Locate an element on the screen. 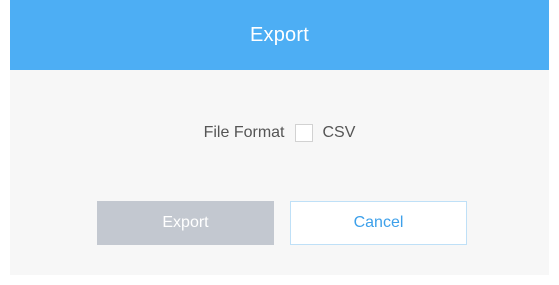 The width and height of the screenshot is (559, 285). csv-option-label: CSV is located at coordinates (339, 133).